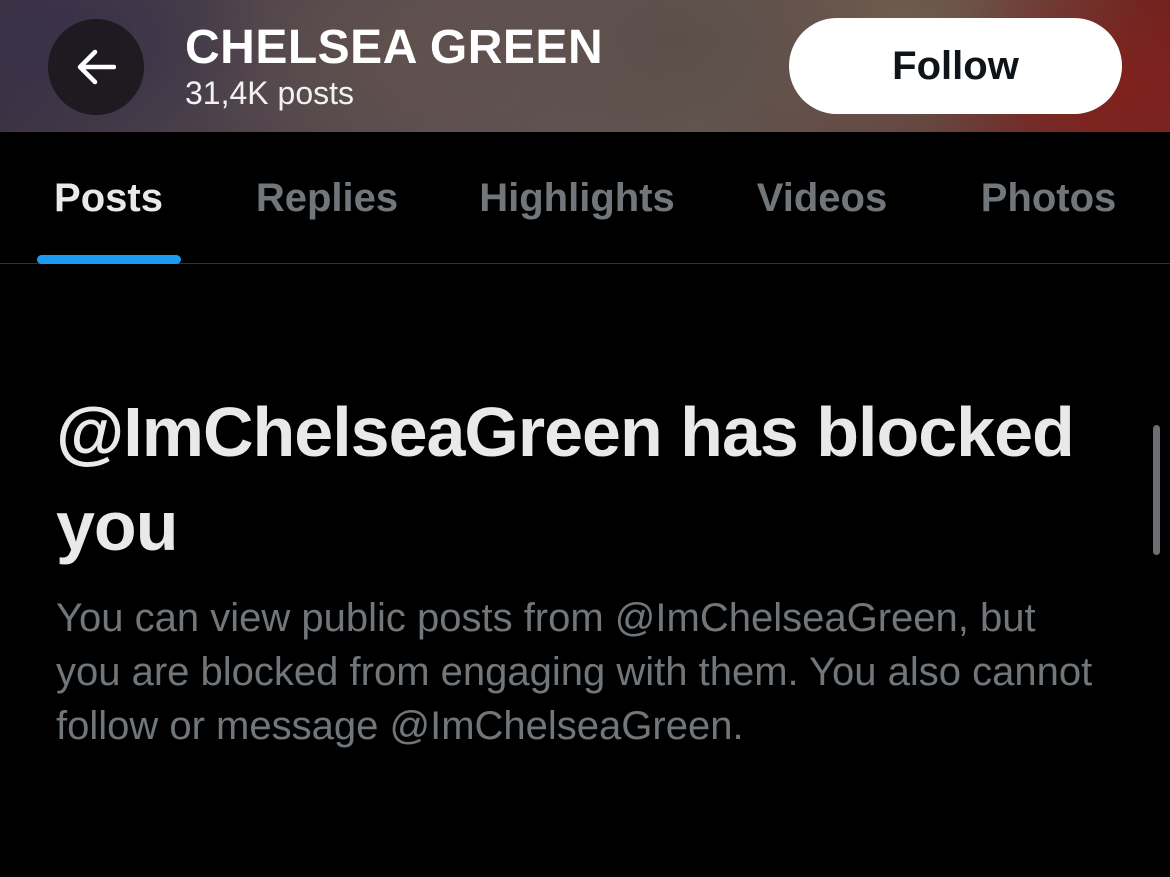 This screenshot has width=1170, height=877. I want to click on arrow-left-icon, so click(96, 67).